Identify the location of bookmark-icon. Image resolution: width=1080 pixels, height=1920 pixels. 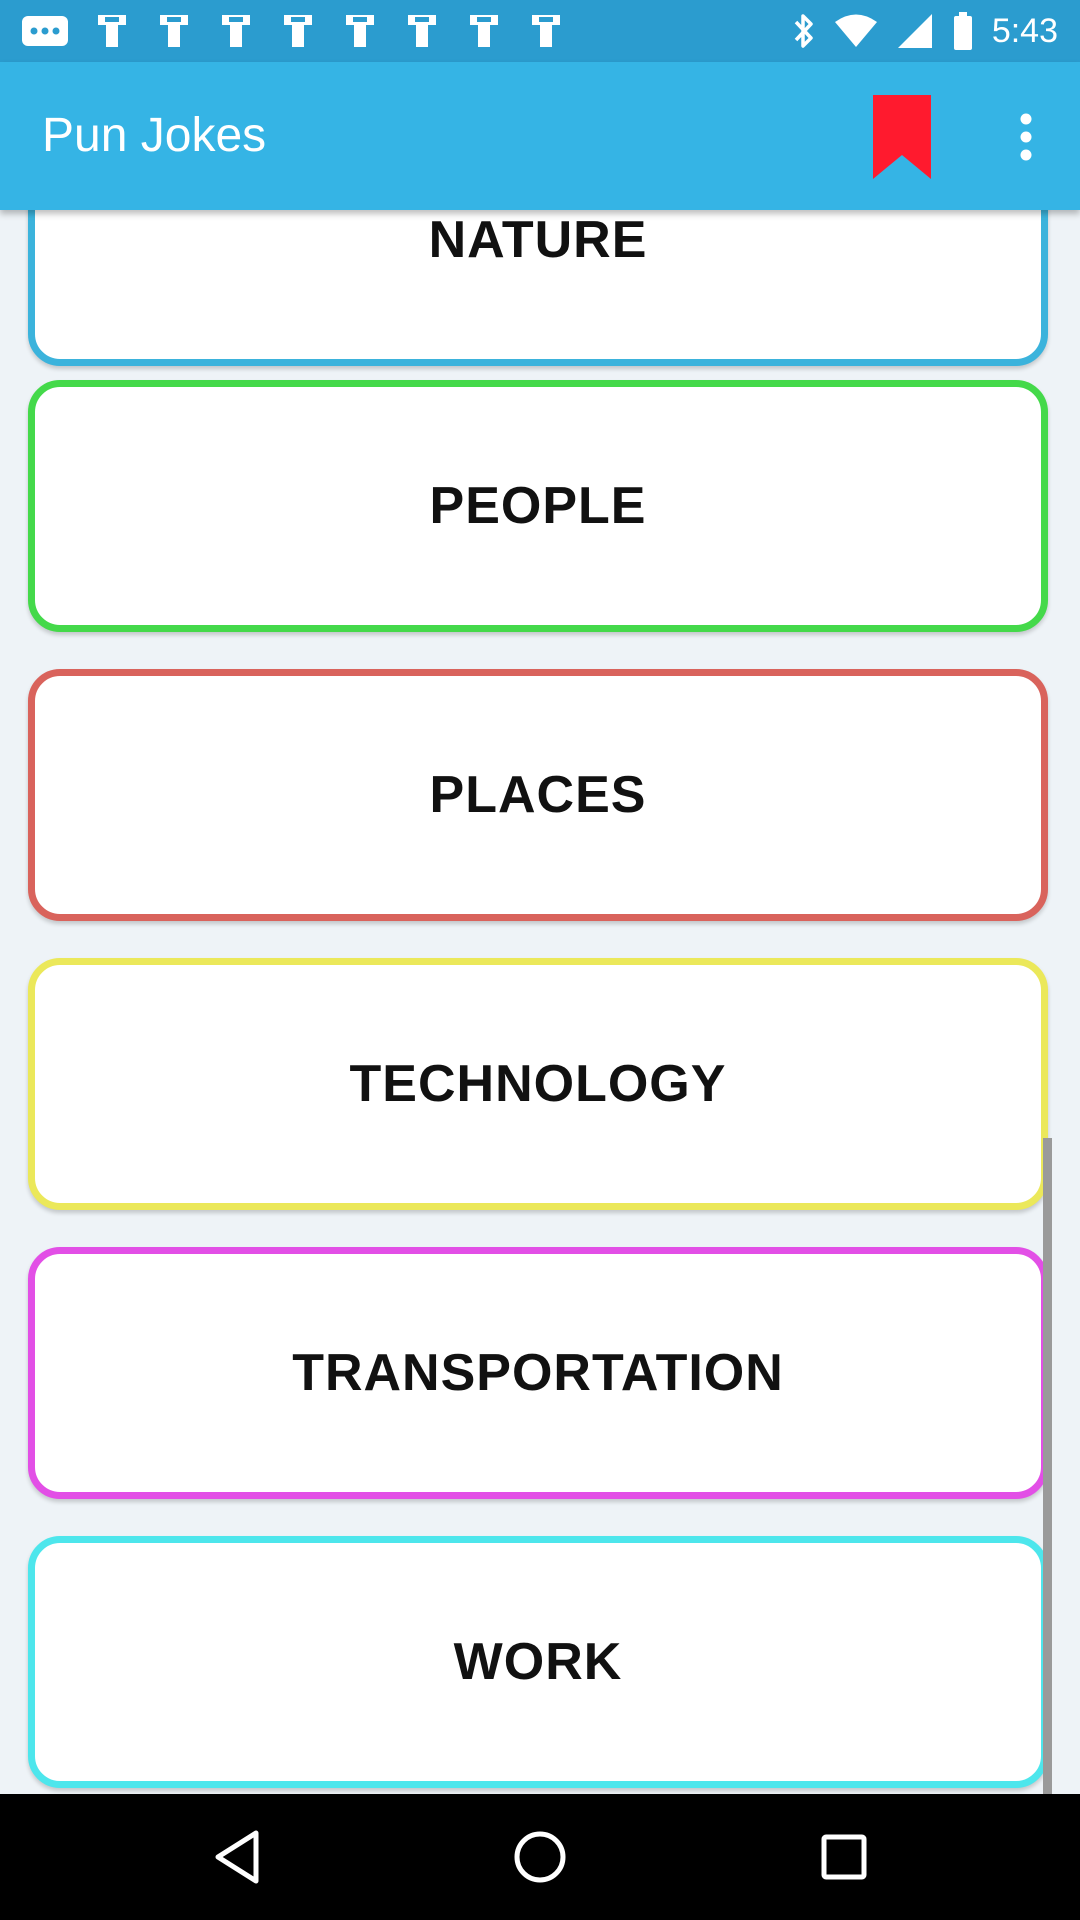
(902, 137).